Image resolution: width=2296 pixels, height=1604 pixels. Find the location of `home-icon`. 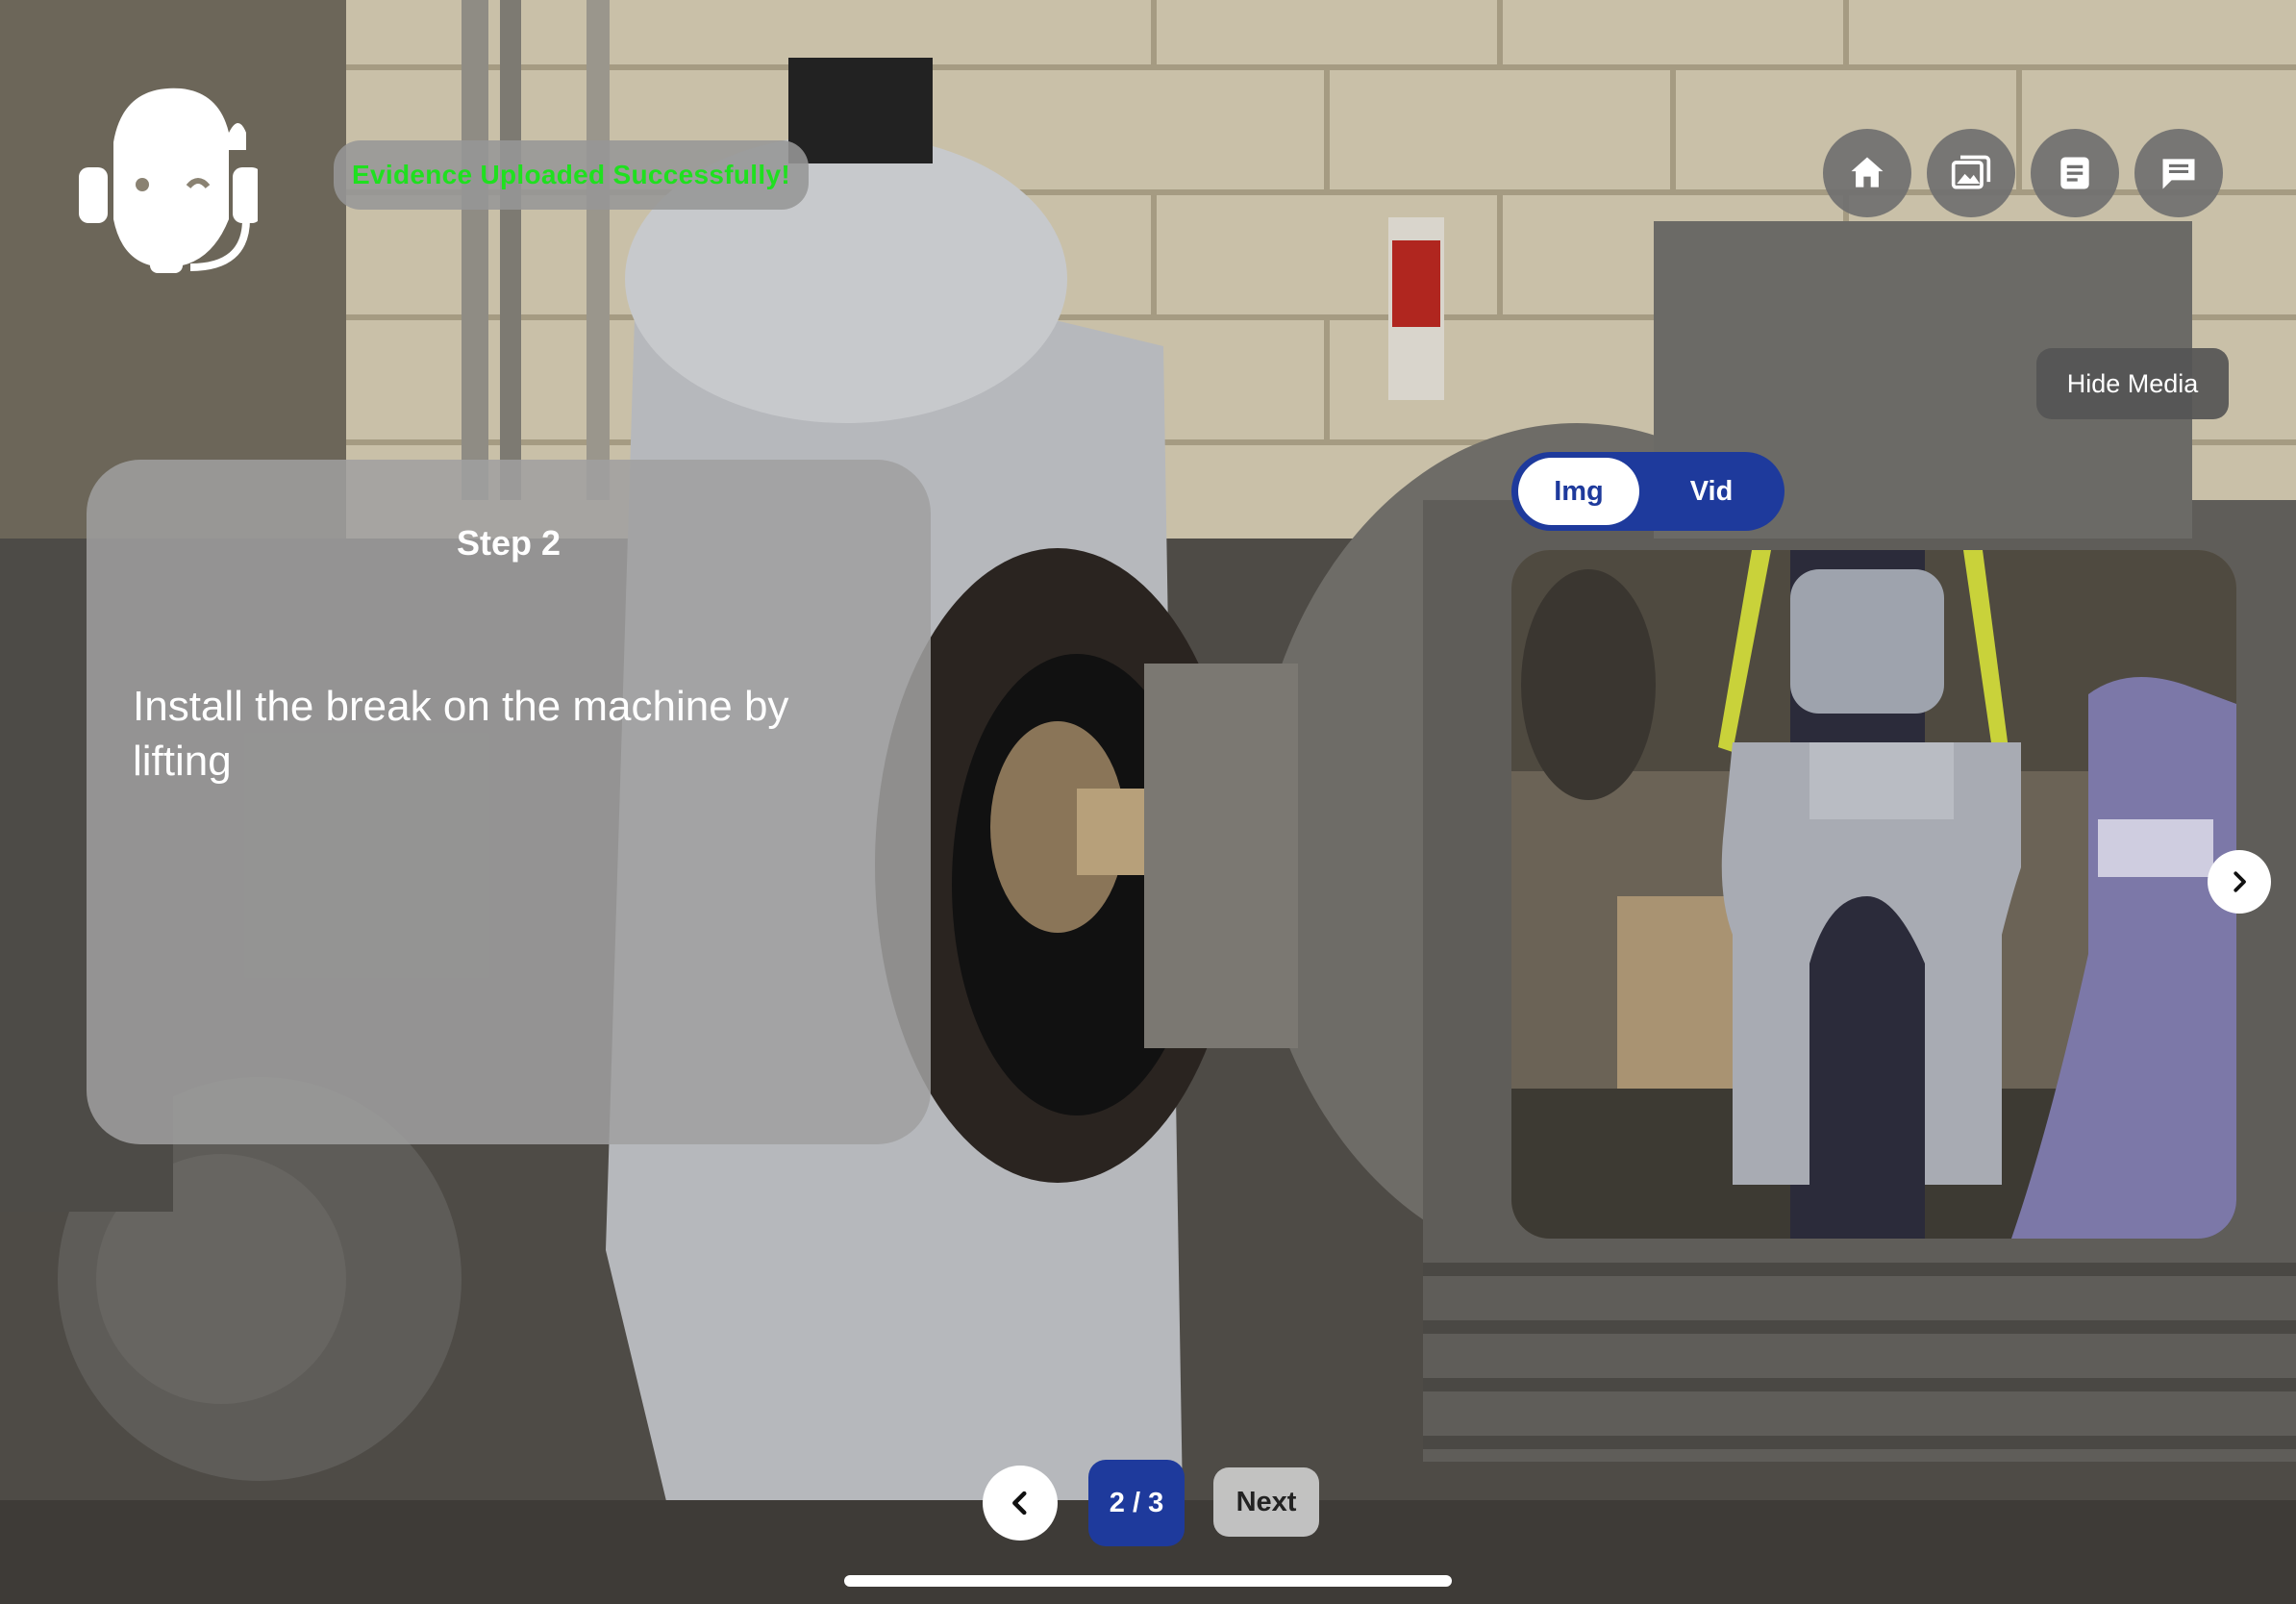

home-icon is located at coordinates (1867, 172).